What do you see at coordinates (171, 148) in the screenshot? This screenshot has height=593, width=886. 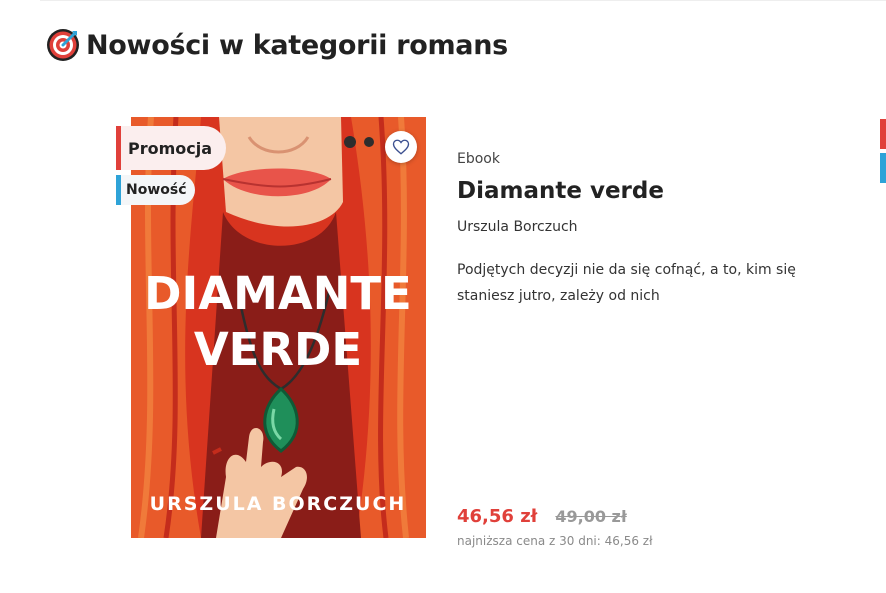 I see `promo-badge: Promocja` at bounding box center [171, 148].